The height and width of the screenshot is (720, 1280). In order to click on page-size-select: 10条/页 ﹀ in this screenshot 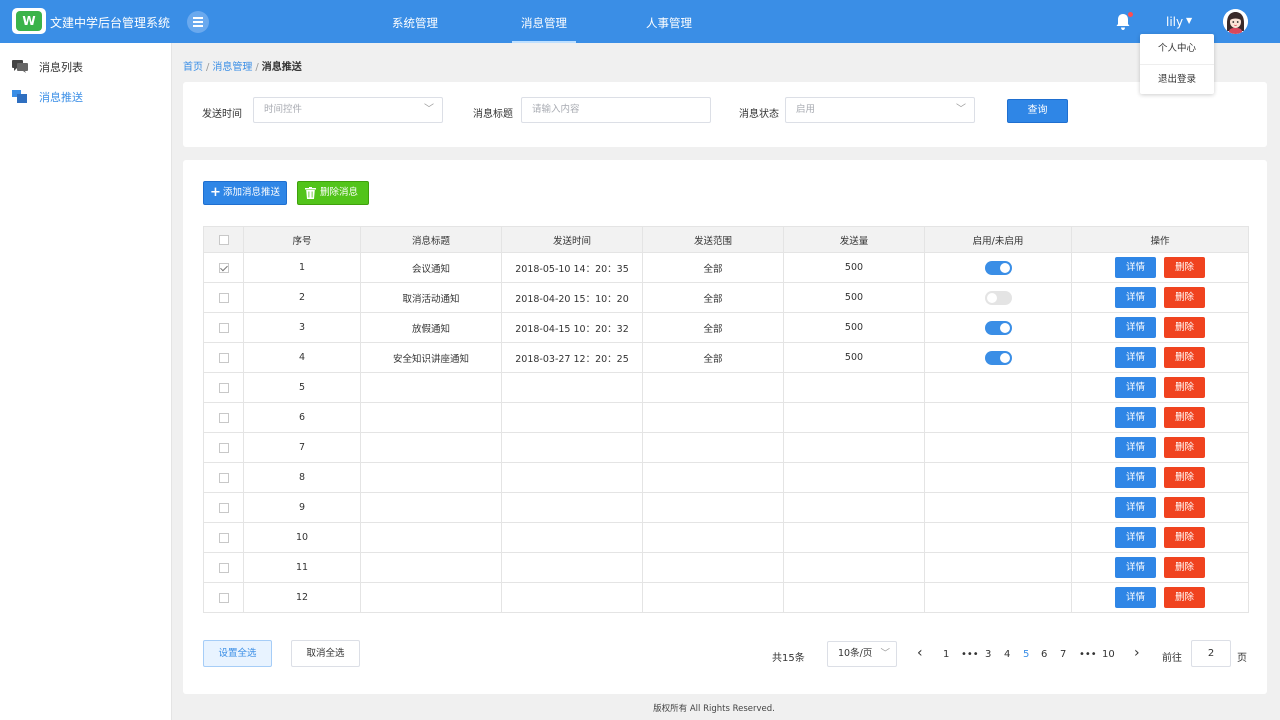, I will do `click(862, 654)`.